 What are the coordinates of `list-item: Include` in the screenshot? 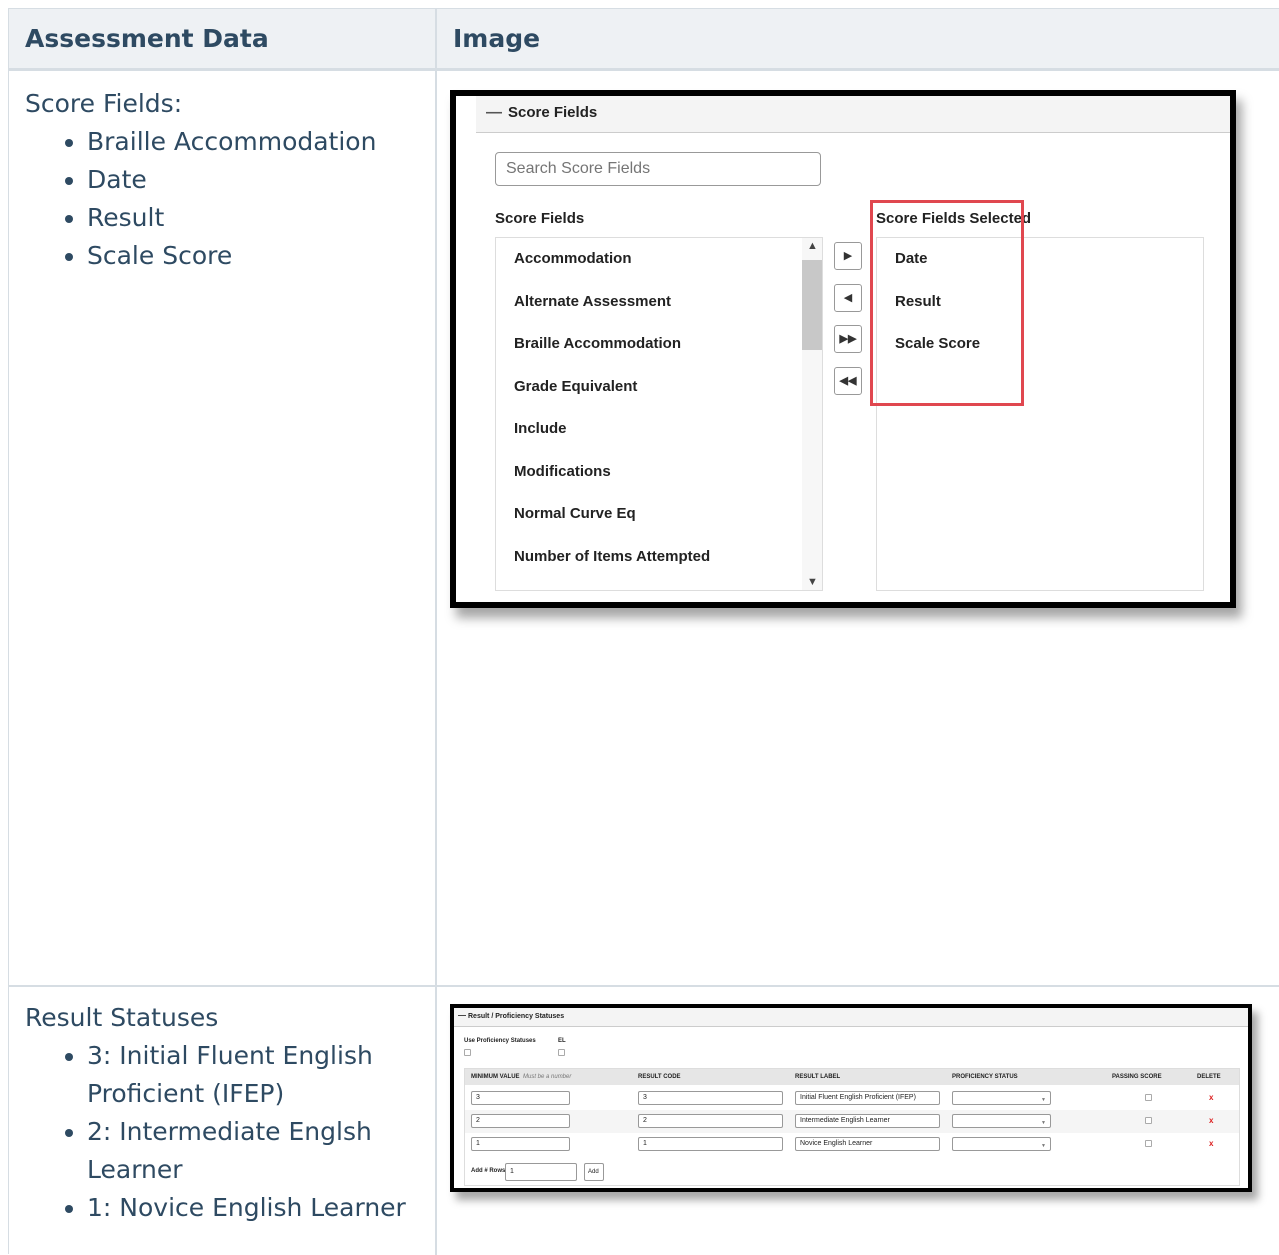 It's located at (540, 428).